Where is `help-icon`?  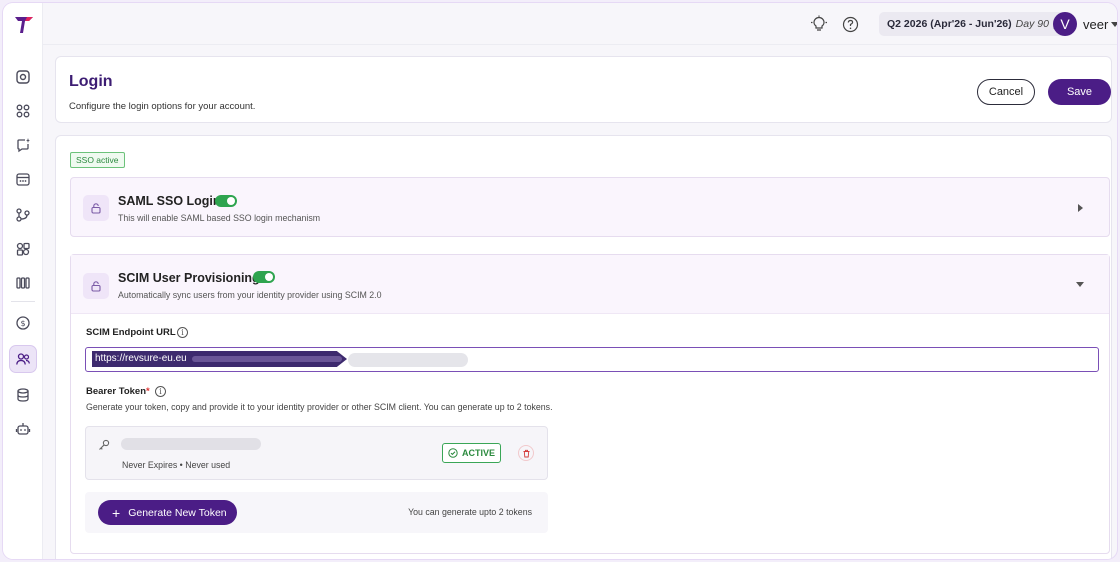
help-icon is located at coordinates (850, 24).